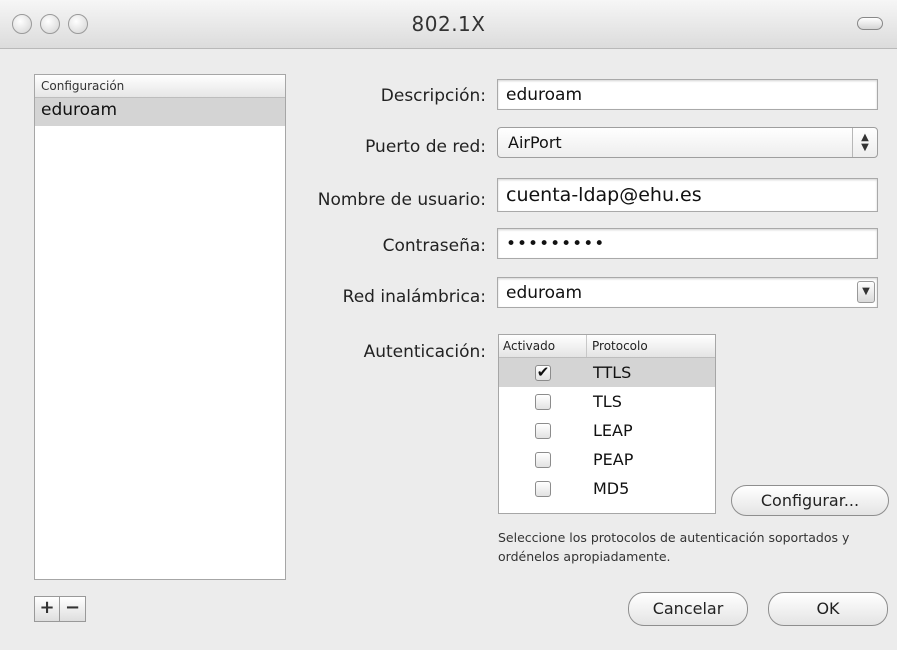 Image resolution: width=897 pixels, height=650 pixels. Describe the element at coordinates (535, 142) in the screenshot. I see `network-port-value: AirPort` at that location.